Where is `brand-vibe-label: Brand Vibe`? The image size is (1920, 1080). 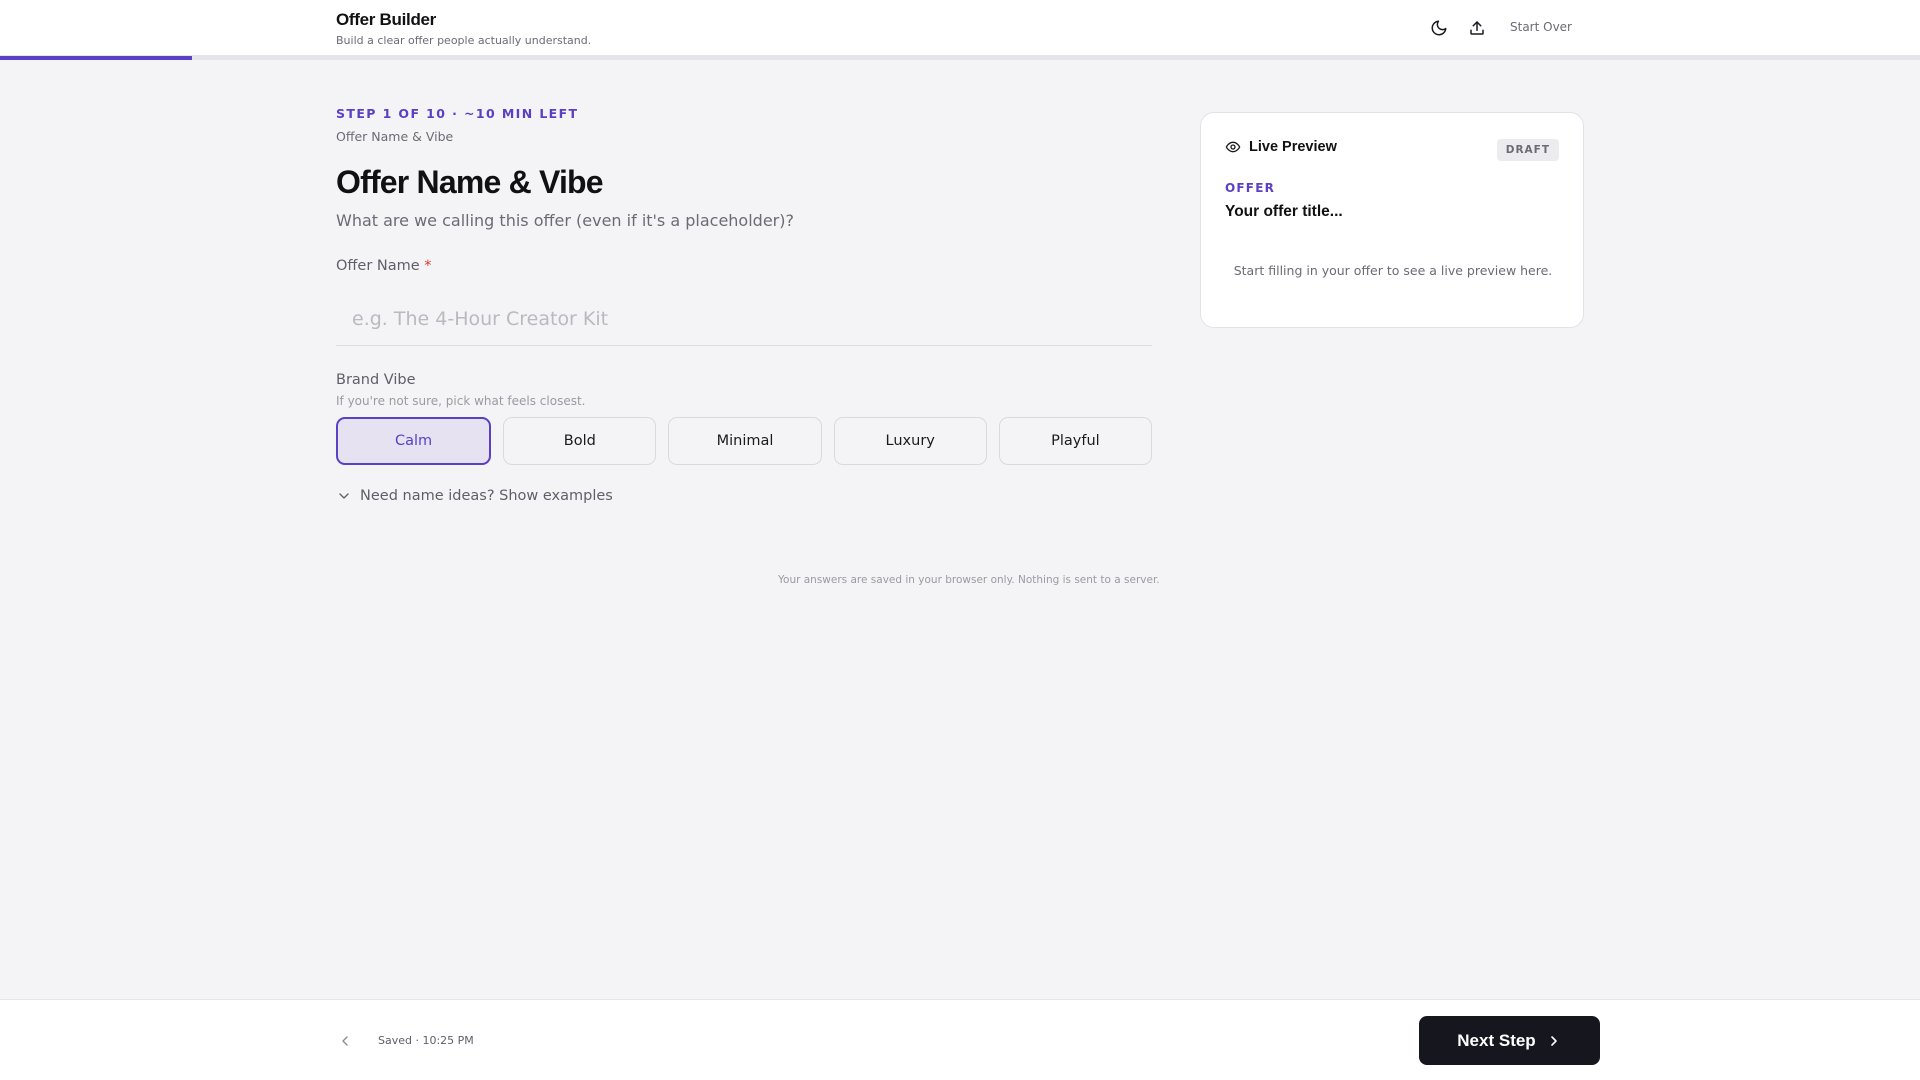
brand-vibe-label: Brand Vibe is located at coordinates (376, 380).